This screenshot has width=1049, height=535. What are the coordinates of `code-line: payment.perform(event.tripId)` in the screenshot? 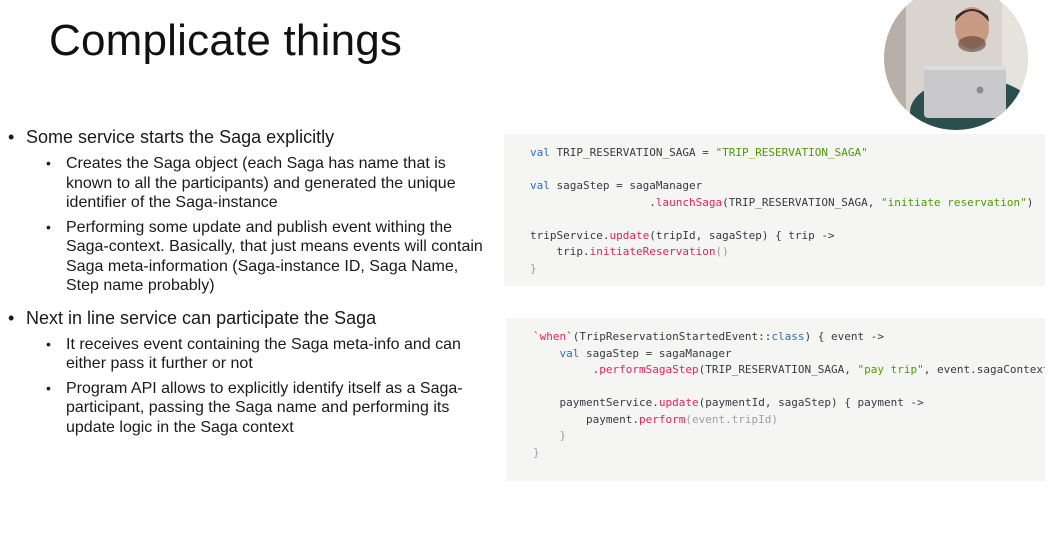 It's located at (656, 419).